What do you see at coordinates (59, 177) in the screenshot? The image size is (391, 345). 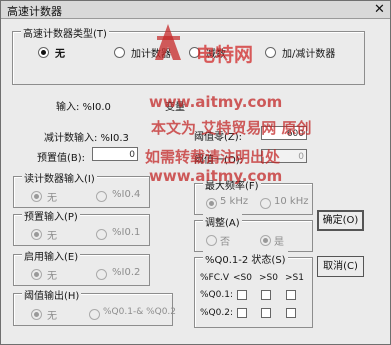 I see `read-counter-title: 读计数器输入(I)` at bounding box center [59, 177].